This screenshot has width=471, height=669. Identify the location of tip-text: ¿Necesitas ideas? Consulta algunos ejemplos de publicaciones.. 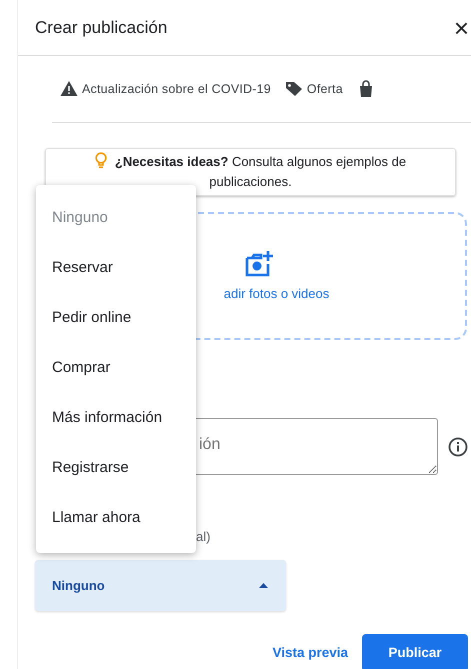
(260, 172).